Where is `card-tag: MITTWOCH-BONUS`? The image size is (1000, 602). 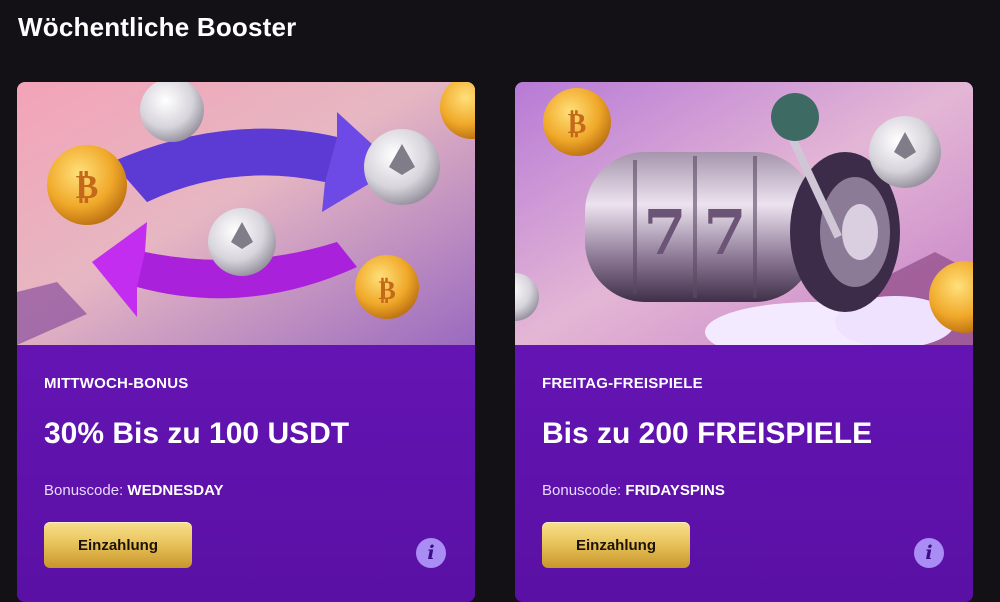
card-tag: MITTWOCH-BONUS is located at coordinates (116, 383).